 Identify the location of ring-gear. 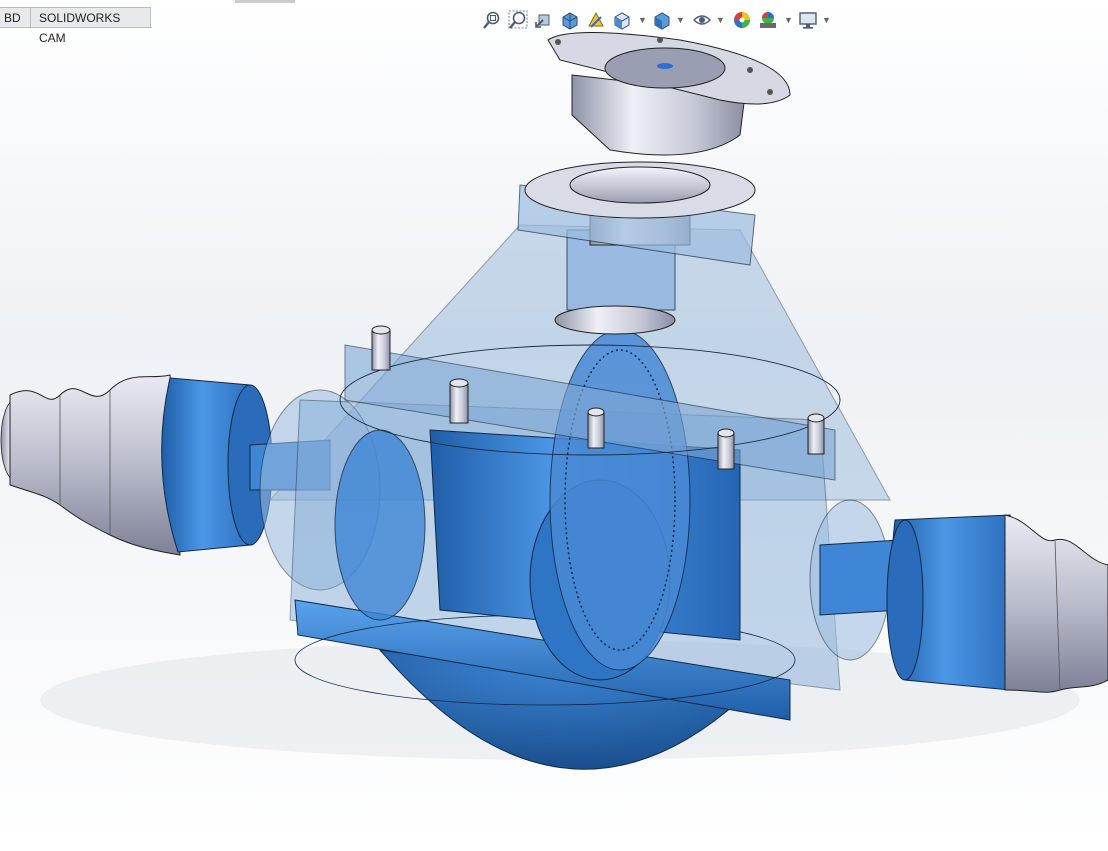
(620, 500).